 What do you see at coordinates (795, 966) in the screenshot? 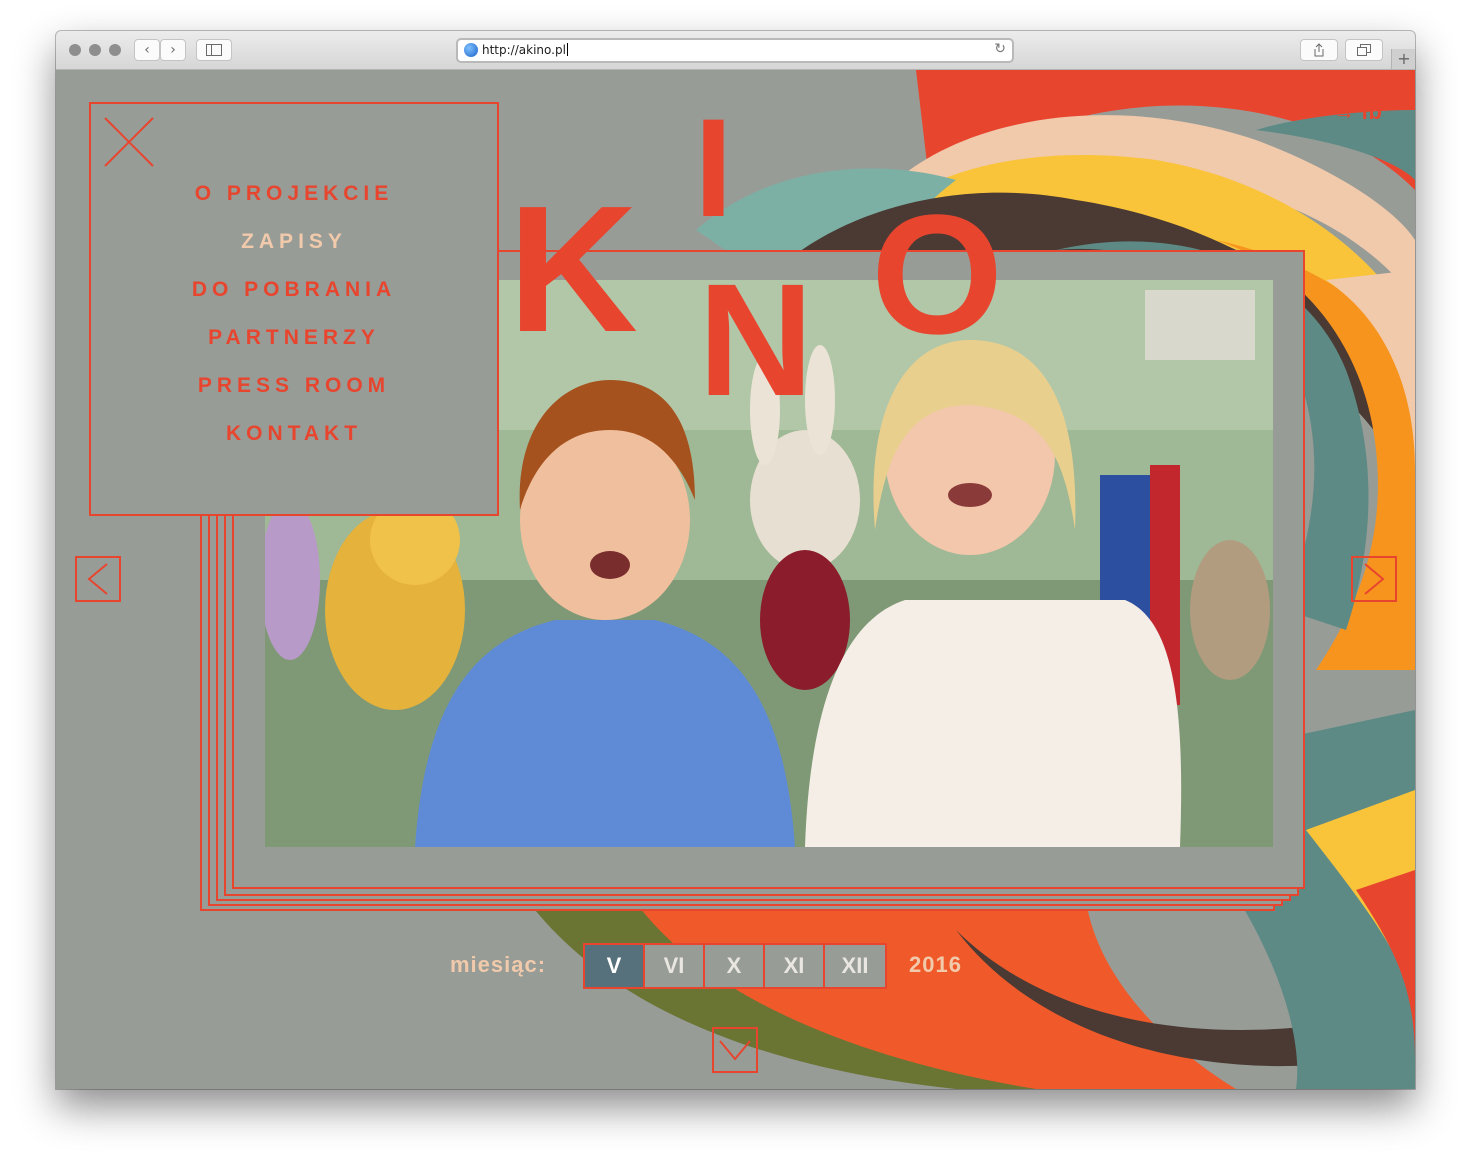
I see `month-xi: XI` at bounding box center [795, 966].